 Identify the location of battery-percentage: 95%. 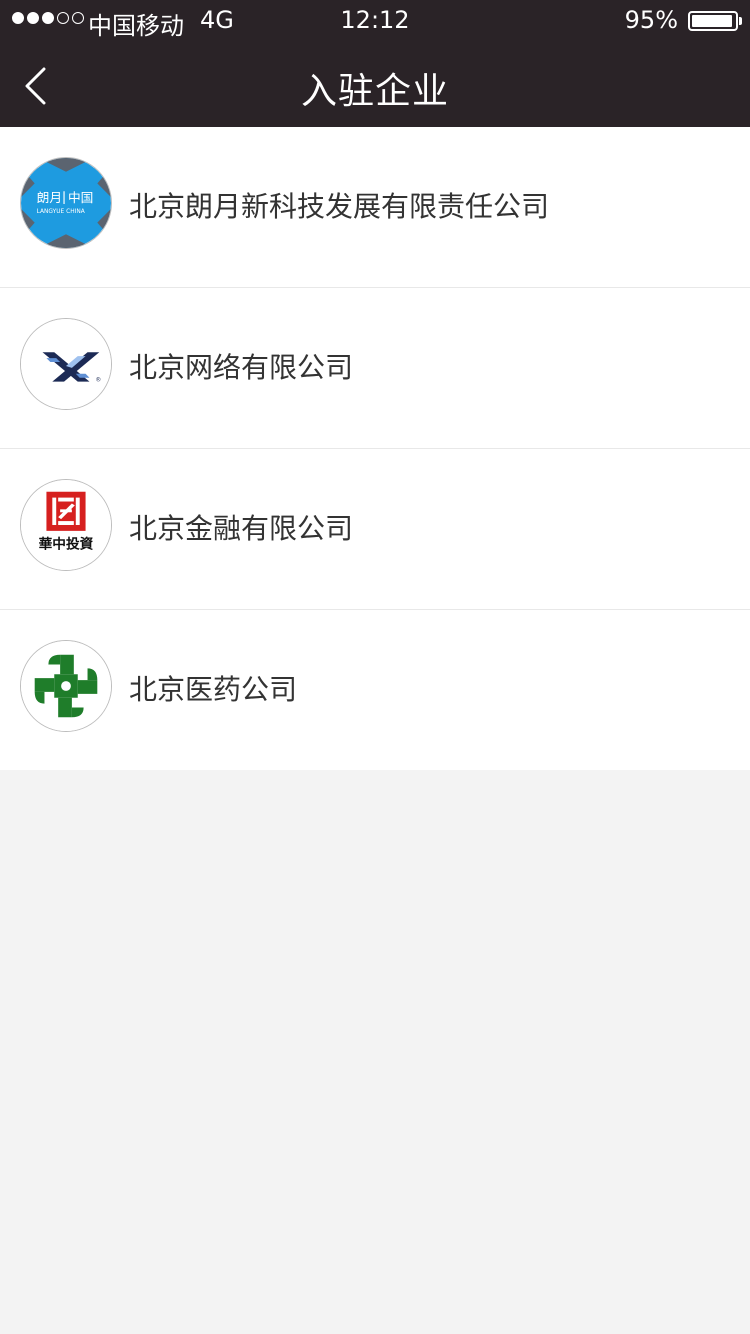
(651, 20).